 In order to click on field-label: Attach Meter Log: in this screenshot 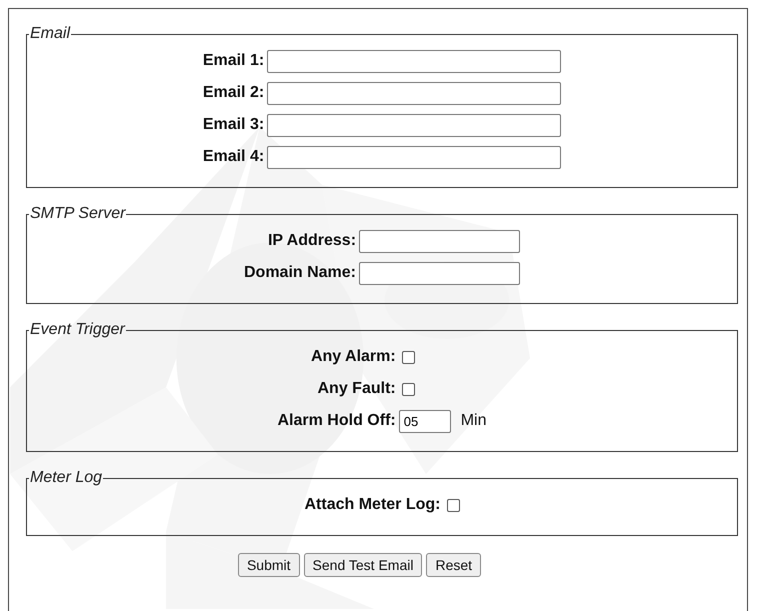, I will do `click(372, 505)`.